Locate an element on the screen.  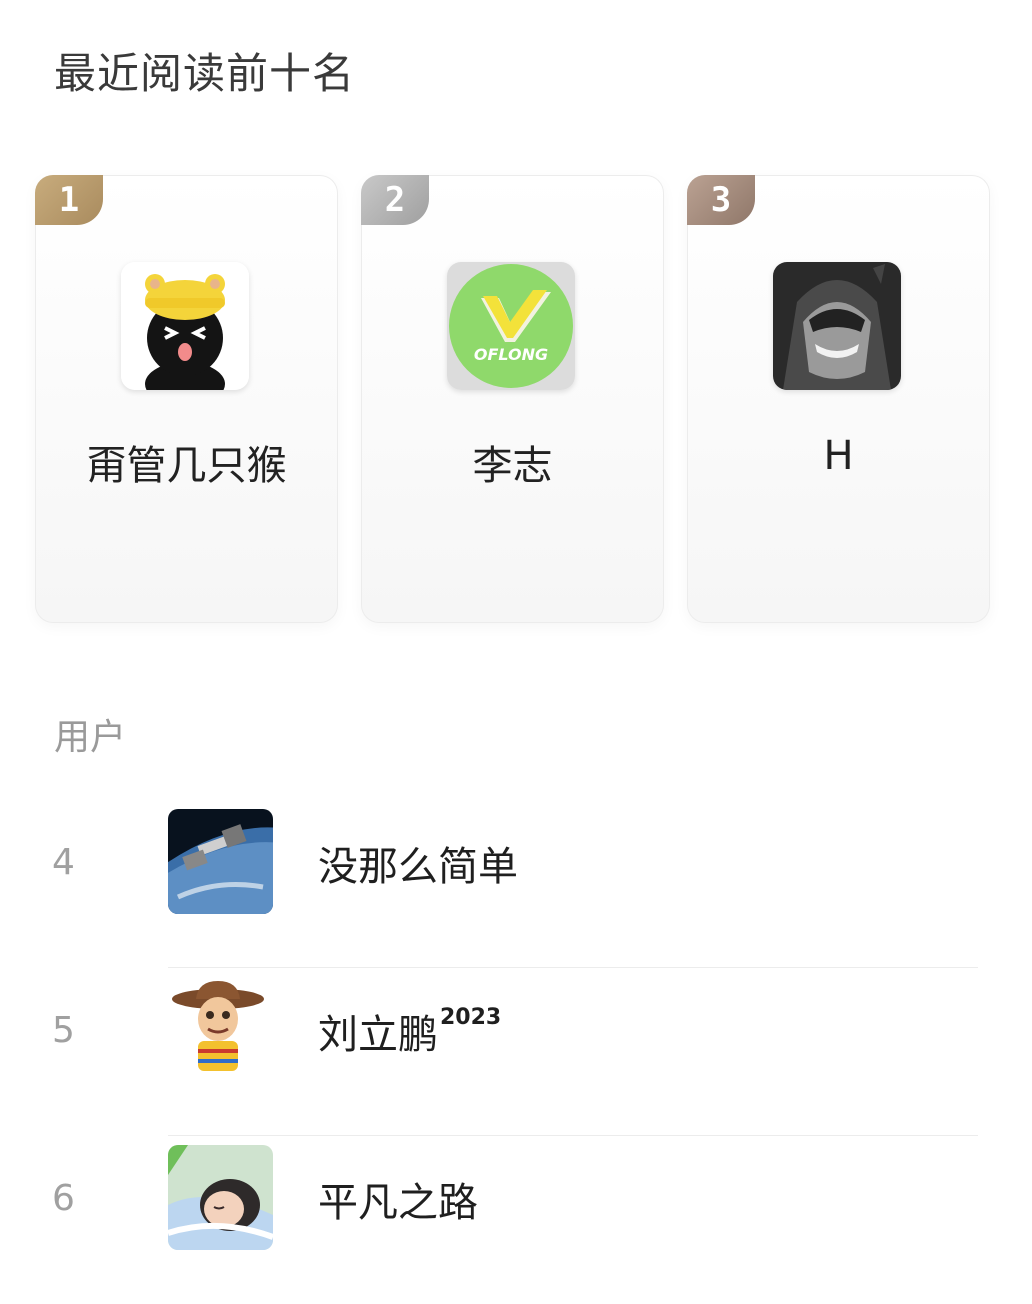
name-suffix: 2023 is located at coordinates (471, 1017).